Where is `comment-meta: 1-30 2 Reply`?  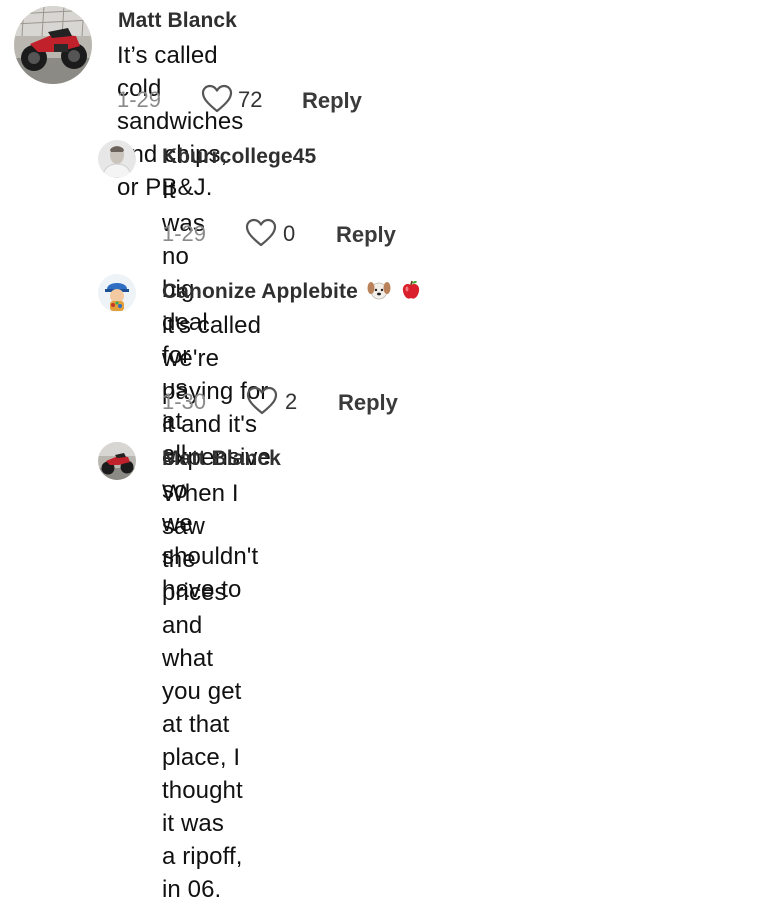 comment-meta: 1-30 2 Reply is located at coordinates (312, 402).